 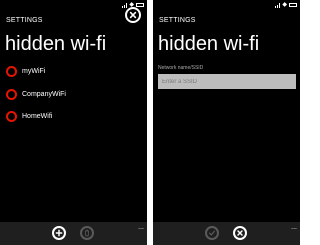 I want to click on delete-button, so click(x=87, y=233).